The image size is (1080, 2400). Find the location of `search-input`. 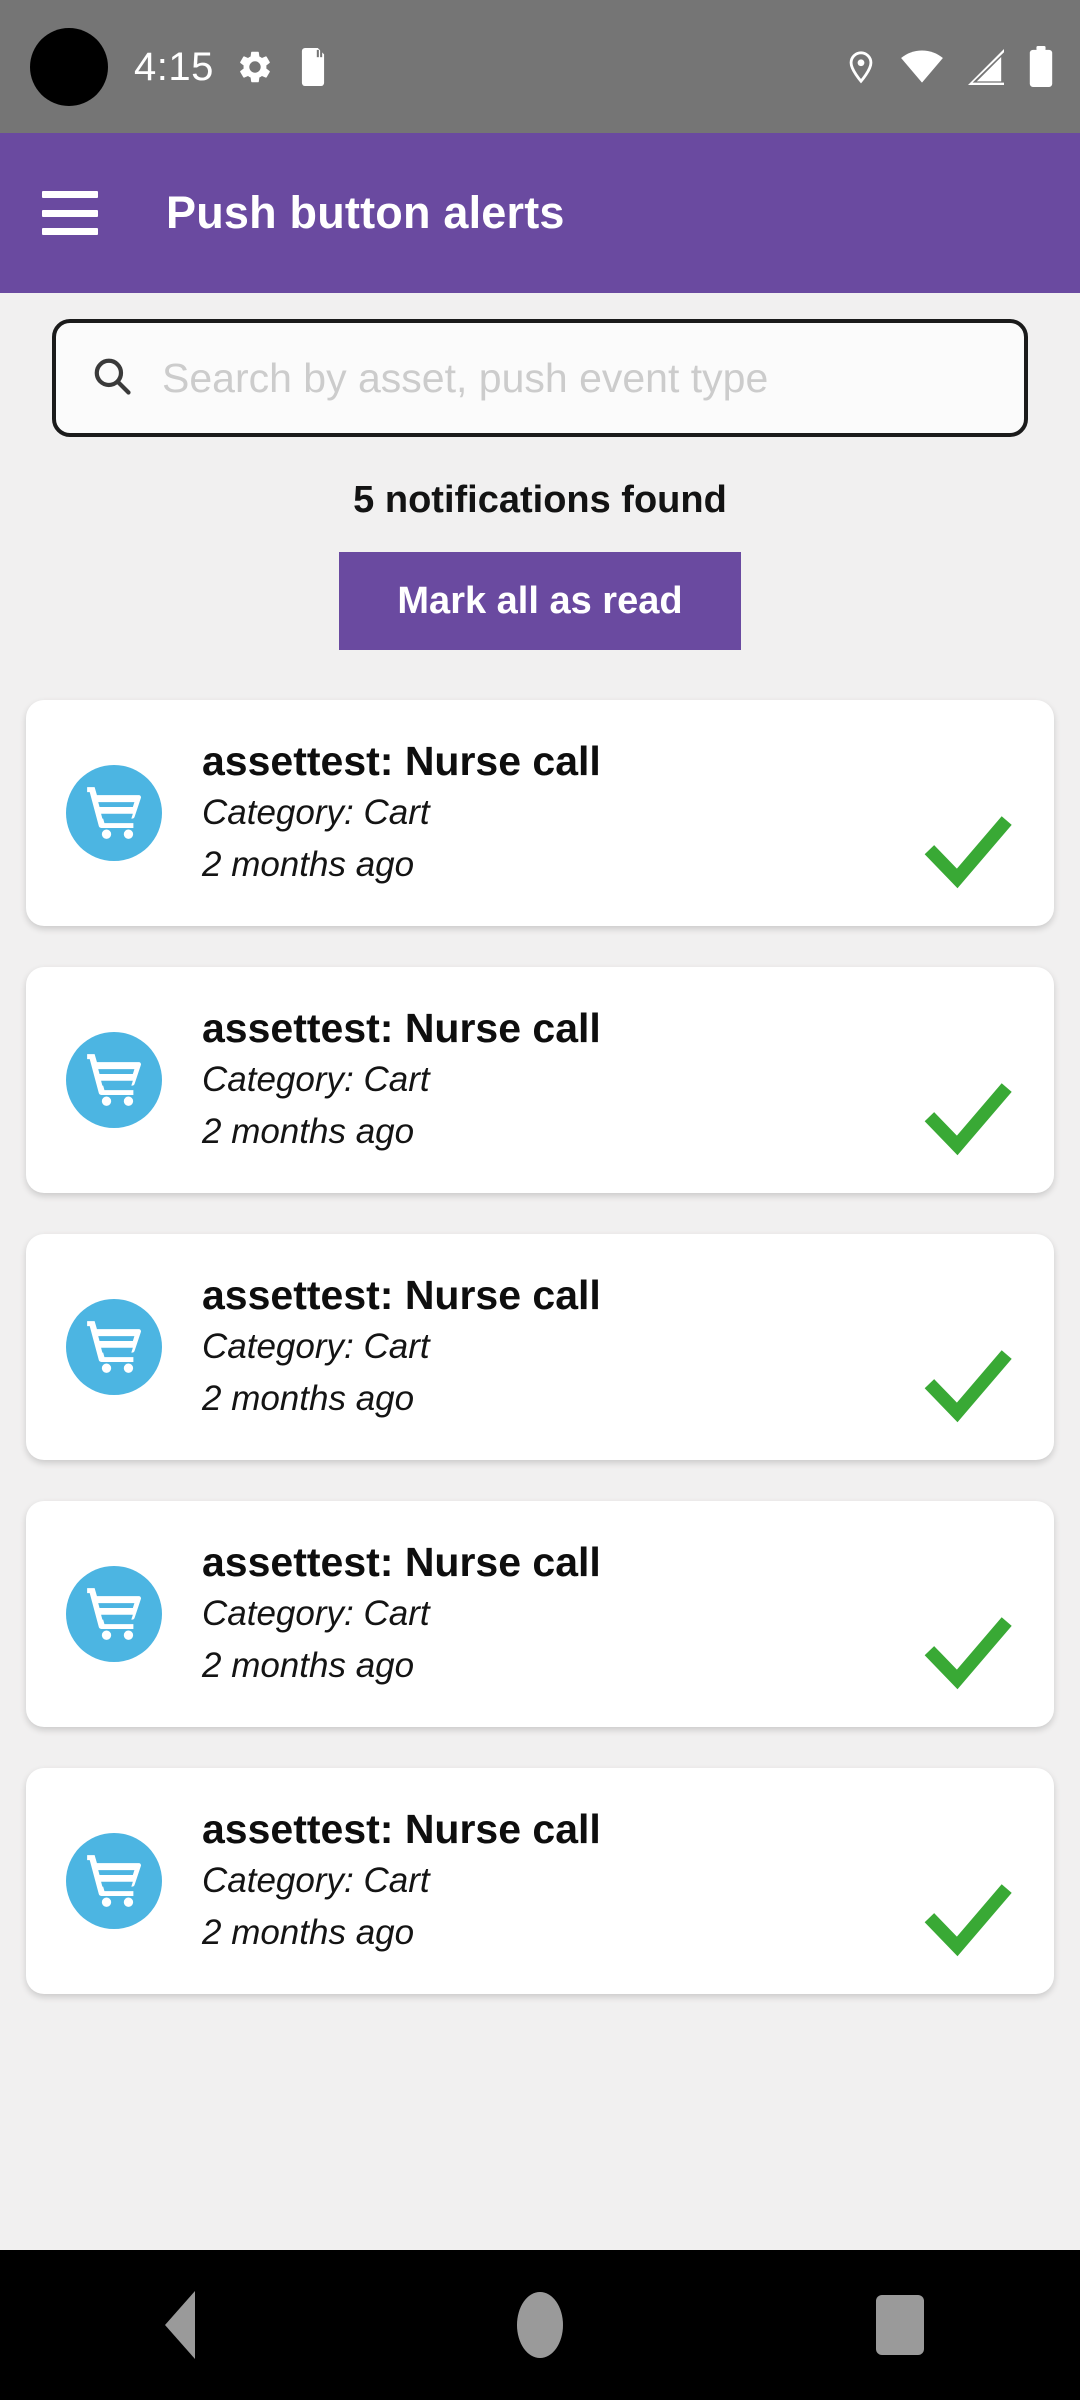

search-input is located at coordinates (576, 378).